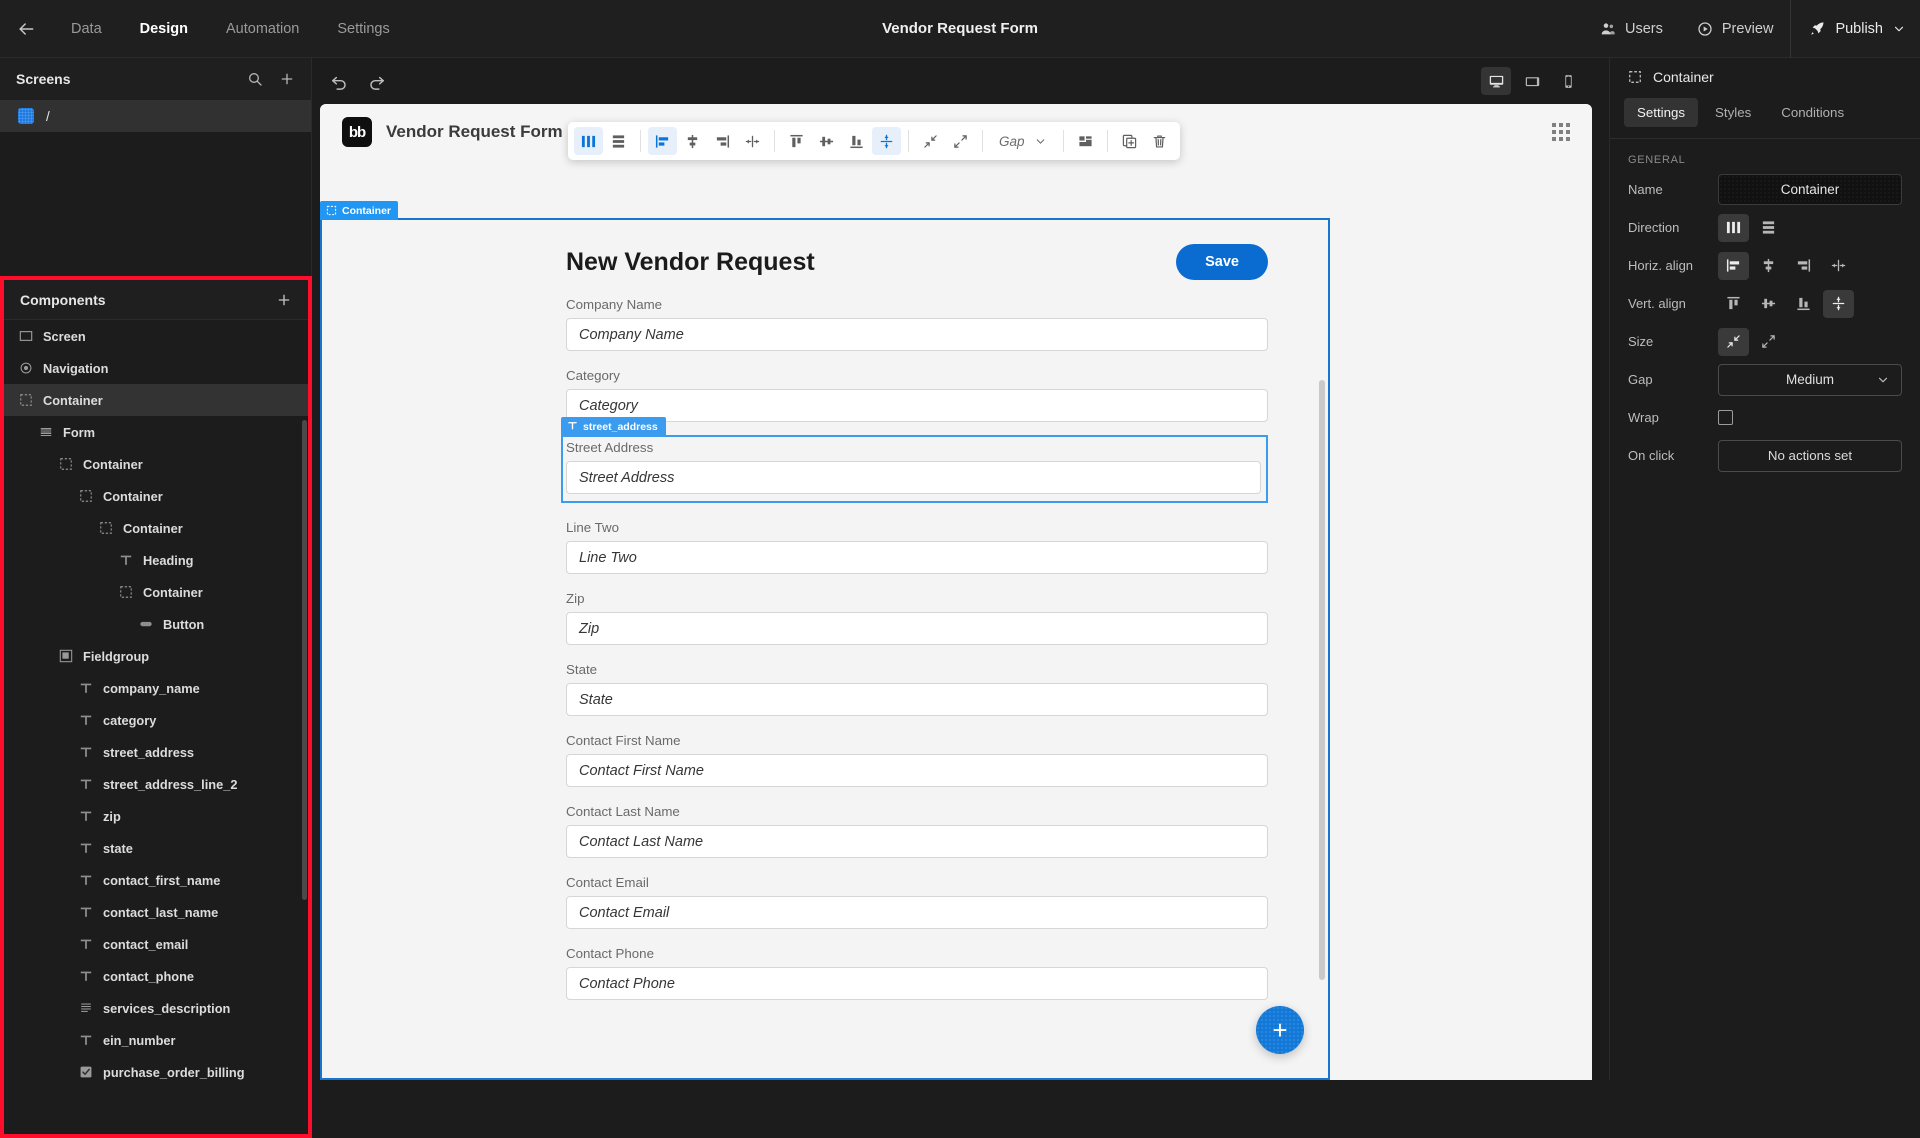 Image resolution: width=1920 pixels, height=1138 pixels. Describe the element at coordinates (86, 29) in the screenshot. I see `nav-tab-data: Data` at that location.